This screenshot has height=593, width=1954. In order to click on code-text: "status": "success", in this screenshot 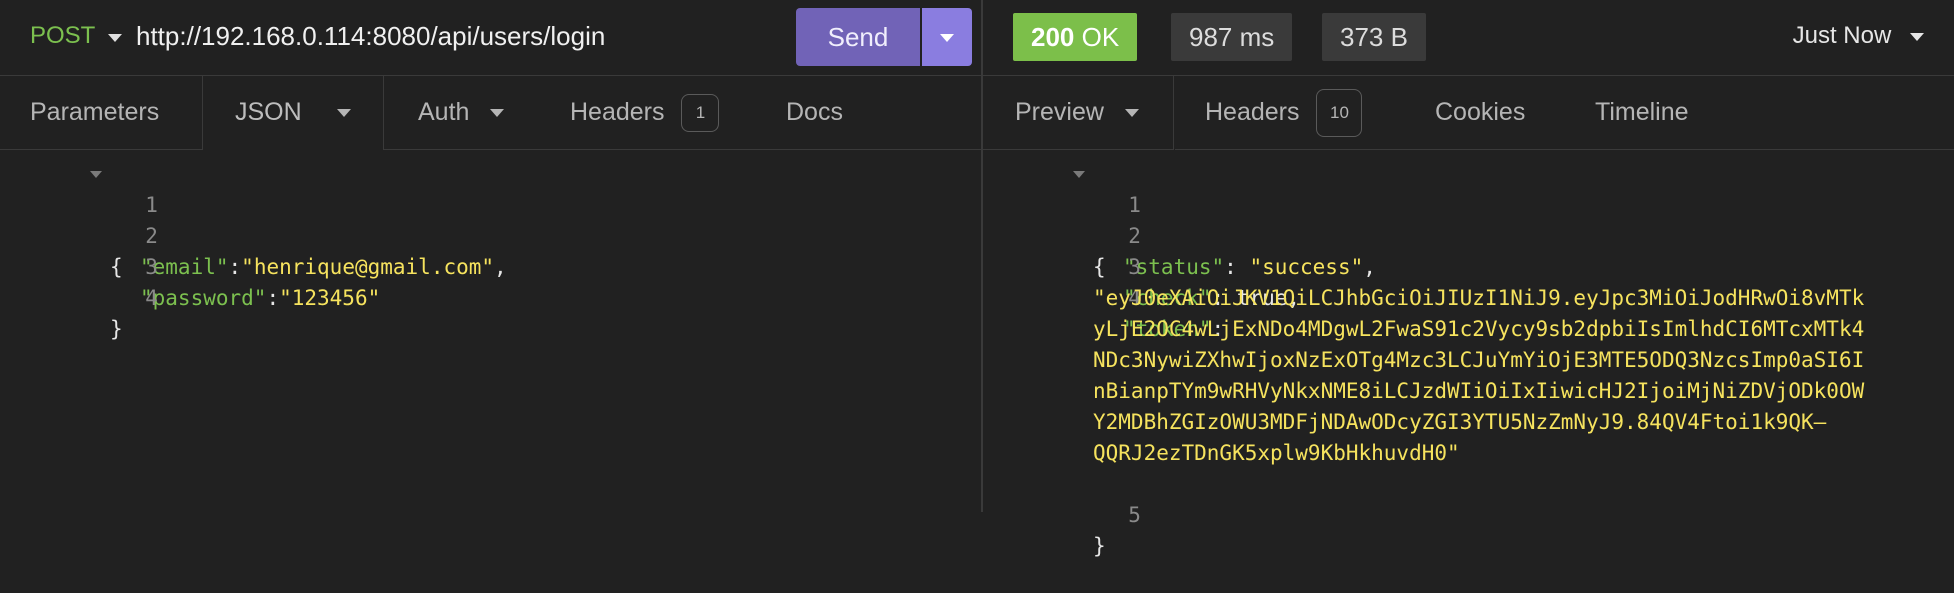, I will do `click(1249, 267)`.